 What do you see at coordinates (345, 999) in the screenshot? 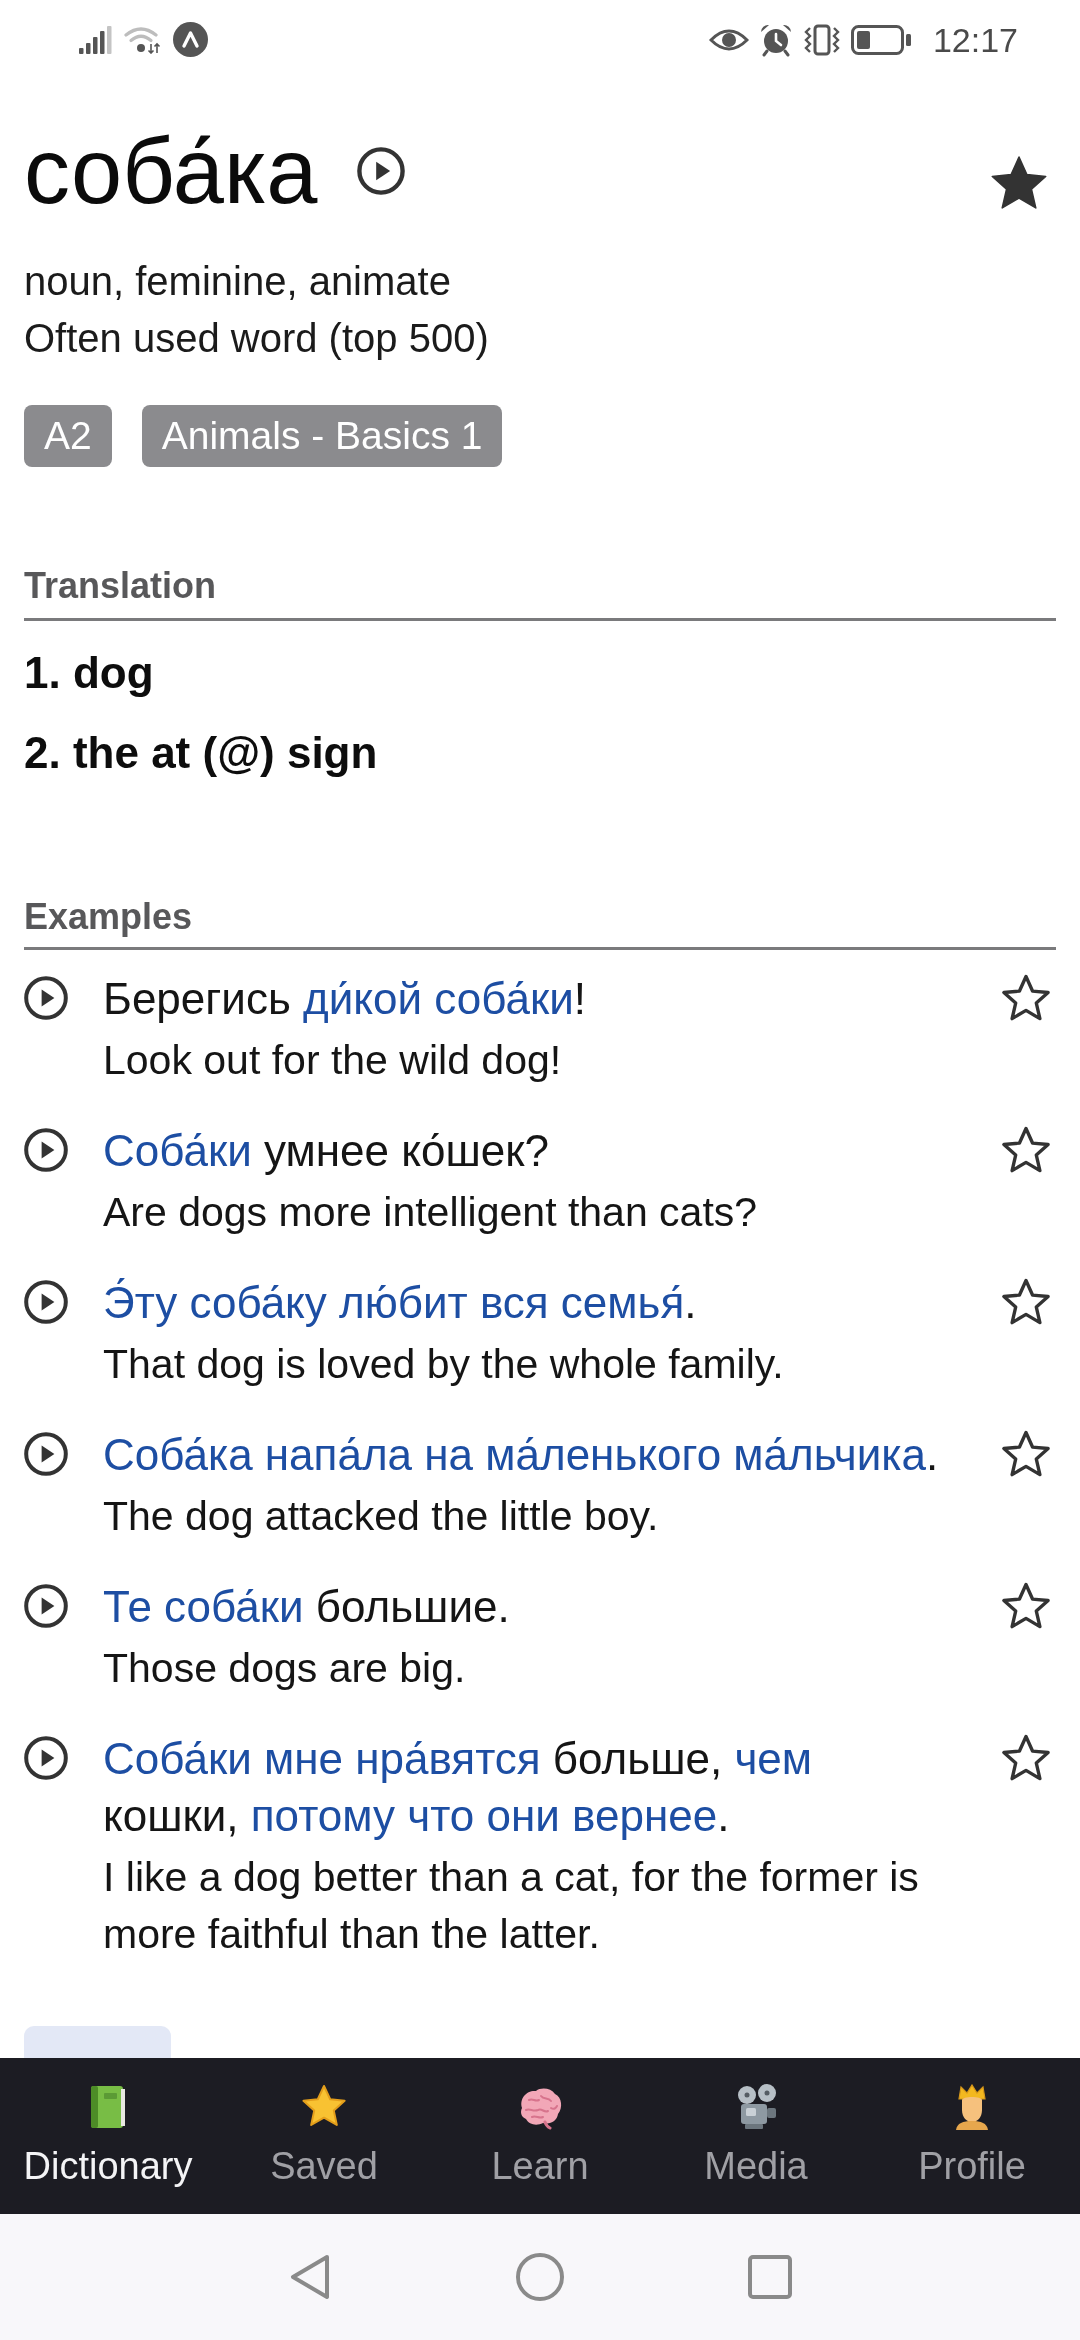
I see `example-sentence: Берегись ди́кой соба́ки!` at bounding box center [345, 999].